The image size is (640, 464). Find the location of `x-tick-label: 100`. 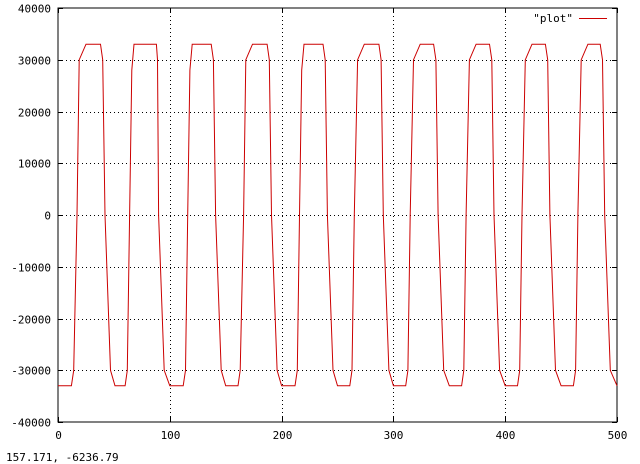

x-tick-label: 100 is located at coordinates (171, 435).